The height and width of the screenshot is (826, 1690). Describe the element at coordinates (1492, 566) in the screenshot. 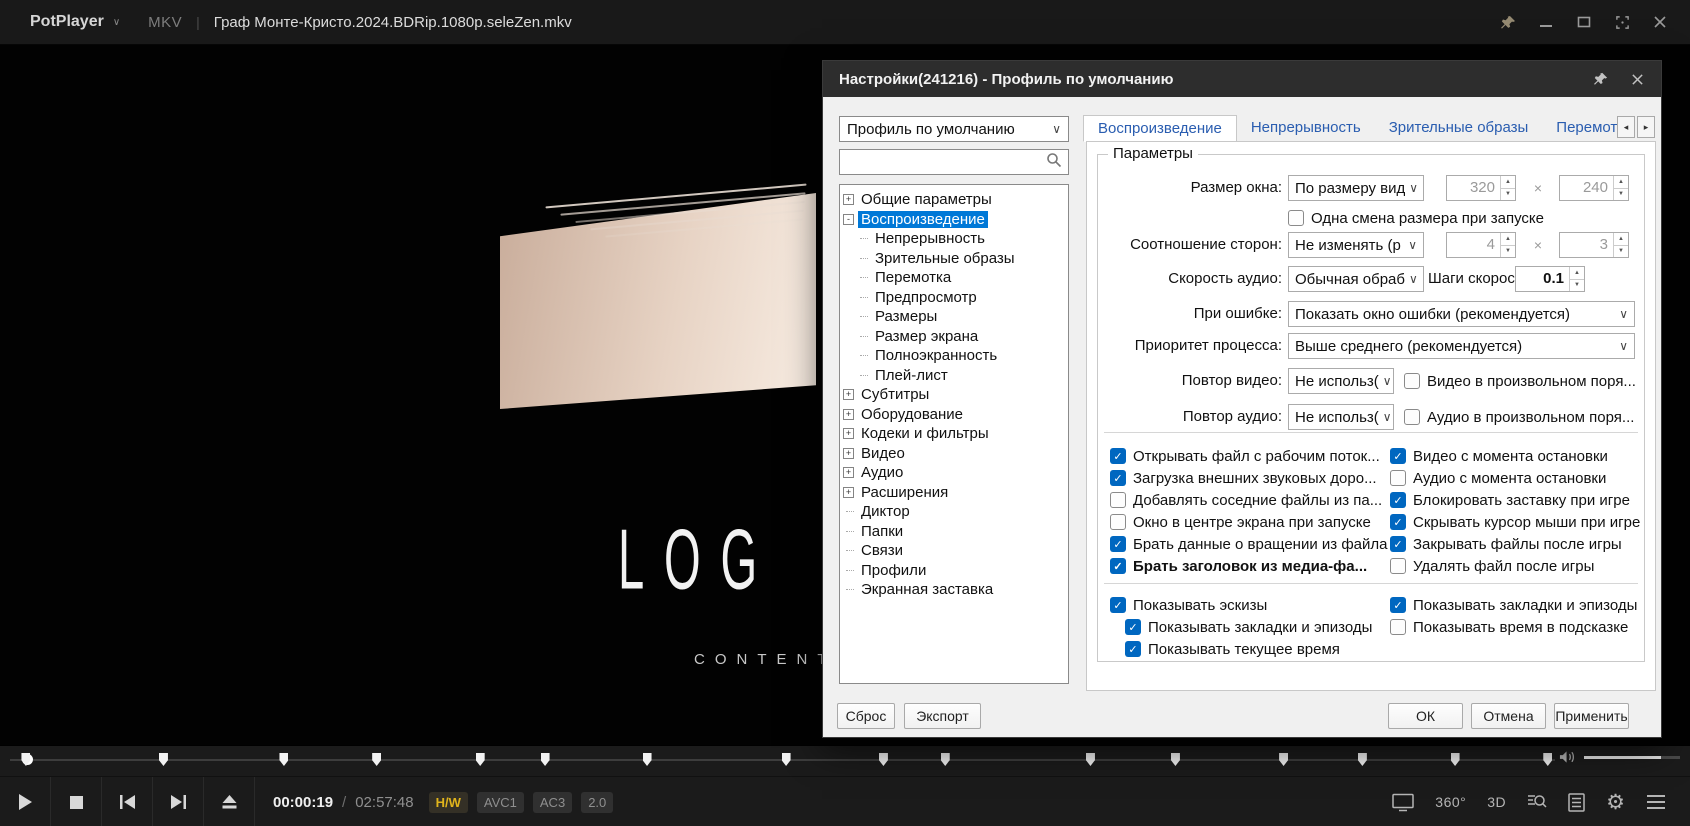

I see `option-right-checkbox: Удалять файл после игры` at that location.